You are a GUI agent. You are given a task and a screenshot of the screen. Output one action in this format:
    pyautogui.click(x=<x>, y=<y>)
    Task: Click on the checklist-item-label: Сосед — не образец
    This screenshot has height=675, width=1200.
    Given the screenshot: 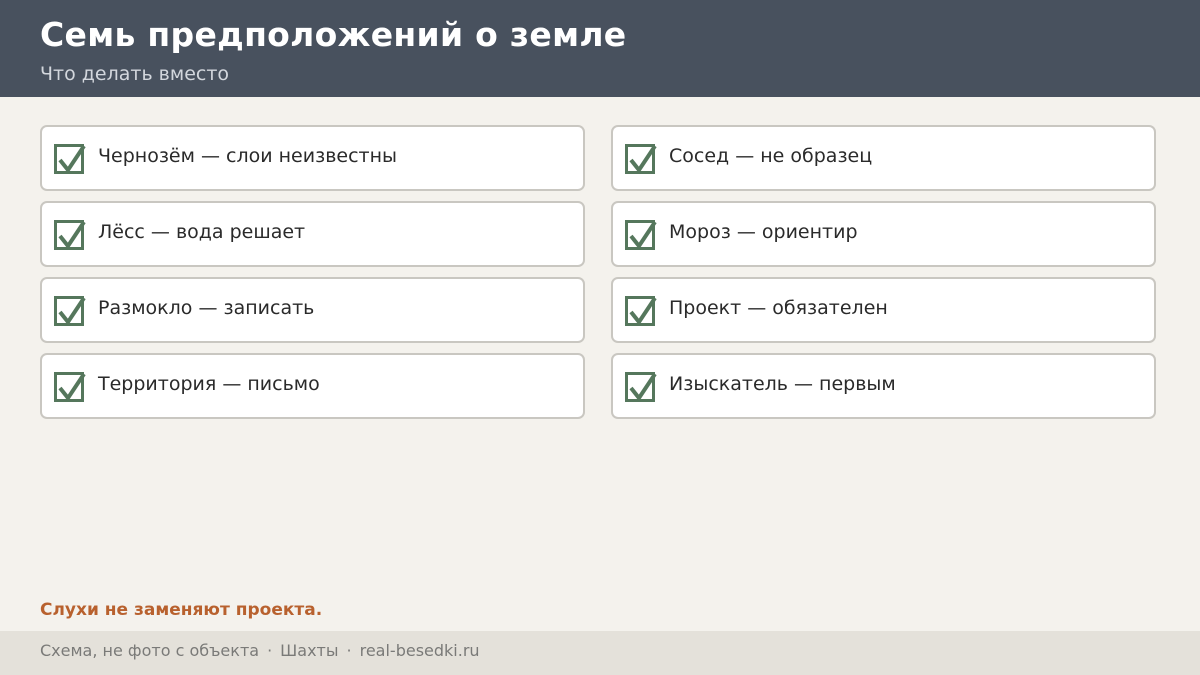 What is the action you would take?
    pyautogui.click(x=771, y=156)
    